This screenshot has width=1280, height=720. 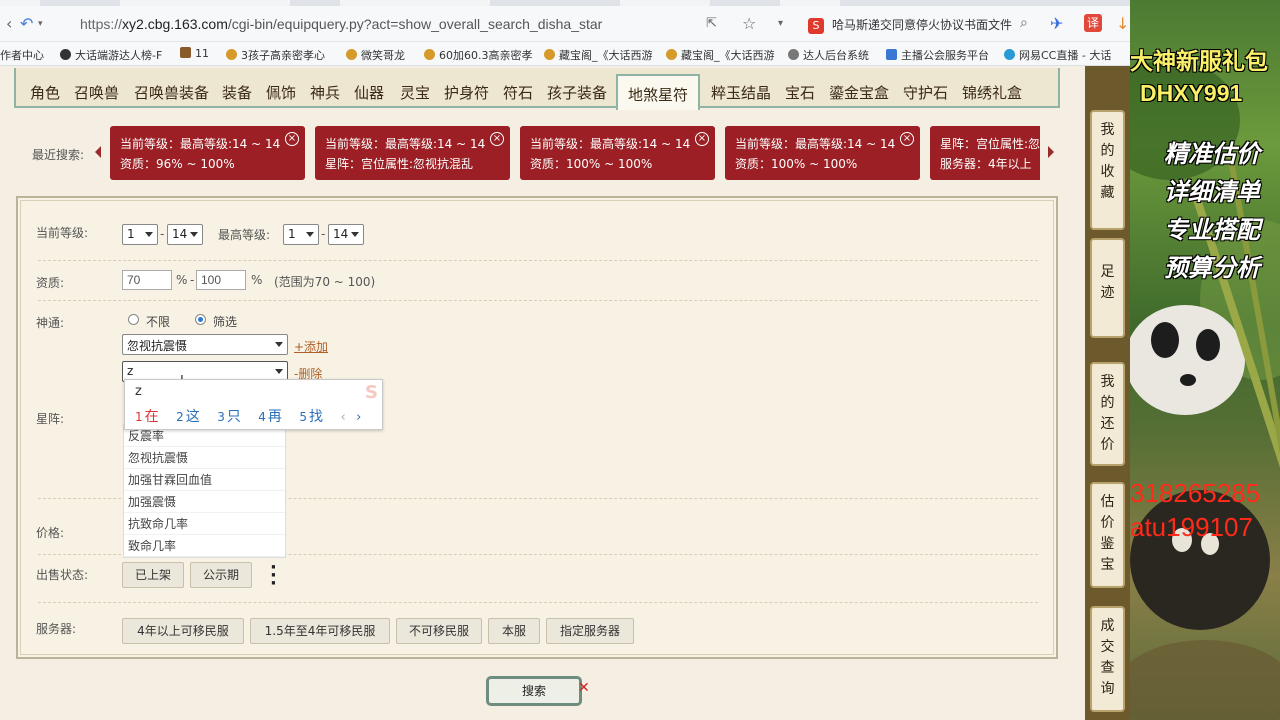 I want to click on search-button: 搜索, so click(x=534, y=691).